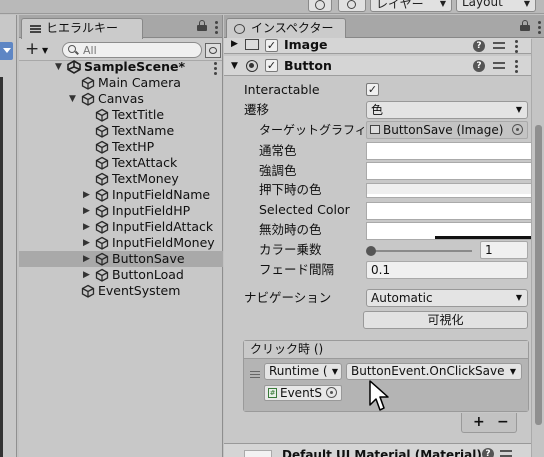 Image resolution: width=544 pixels, height=457 pixels. I want to click on highlighted-color-field, so click(453, 171).